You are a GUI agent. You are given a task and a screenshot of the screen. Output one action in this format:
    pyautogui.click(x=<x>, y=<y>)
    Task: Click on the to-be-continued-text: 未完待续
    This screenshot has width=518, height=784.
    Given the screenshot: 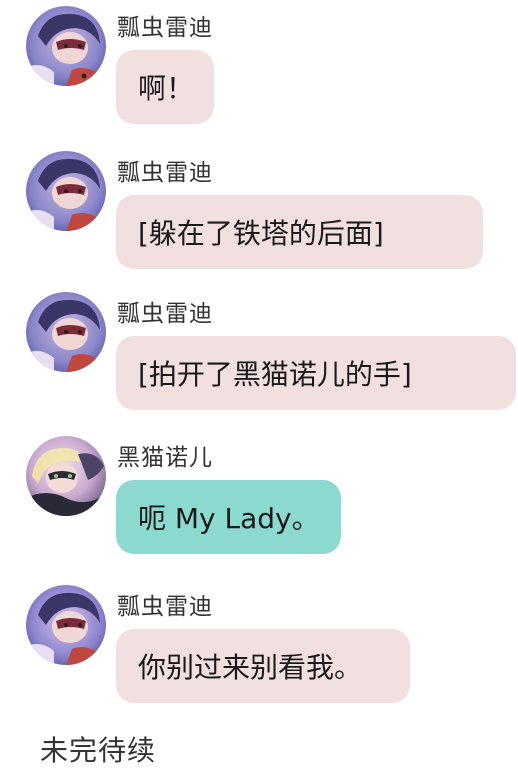 What is the action you would take?
    pyautogui.click(x=98, y=750)
    